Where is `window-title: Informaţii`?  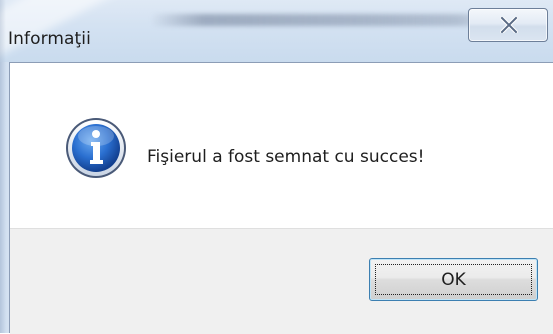 window-title: Informaţii is located at coordinates (49, 39).